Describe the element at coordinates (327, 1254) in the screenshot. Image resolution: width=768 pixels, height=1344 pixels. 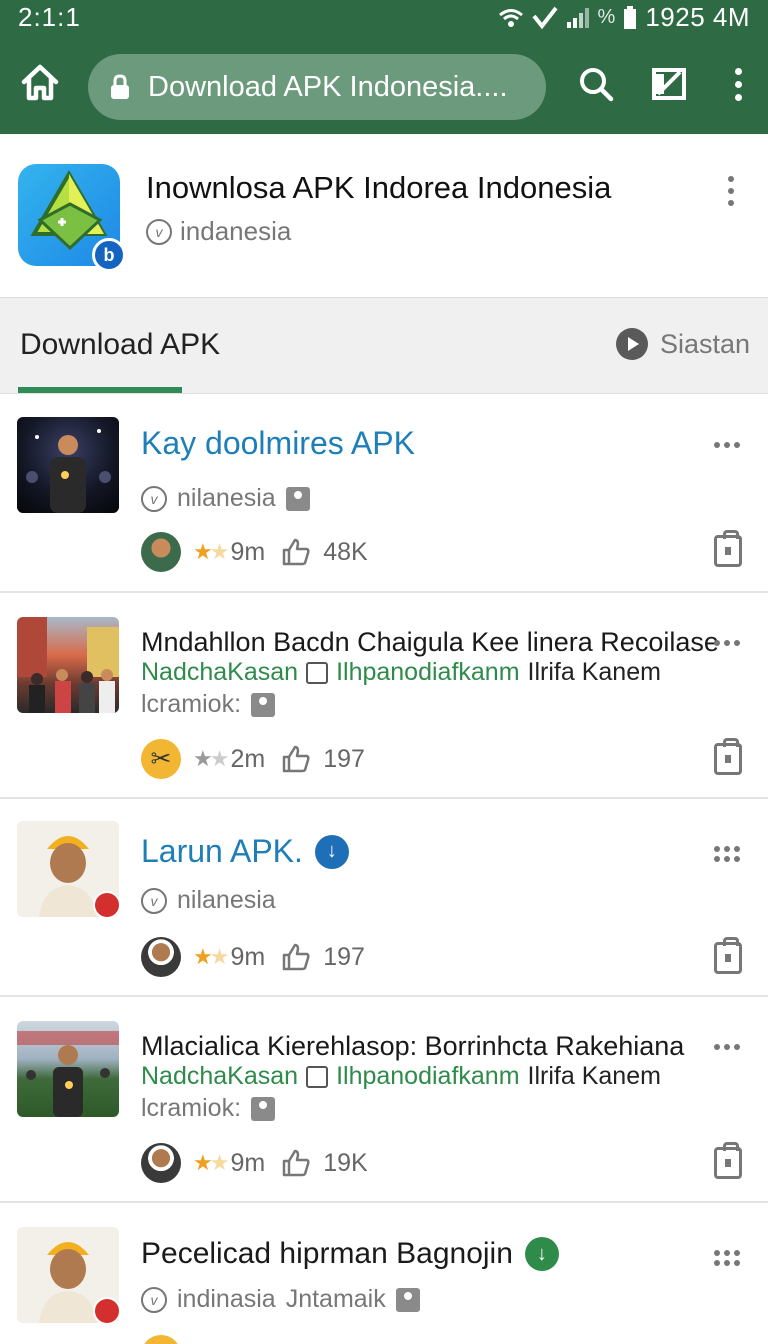
I see `item-title: Pecelicad hiprman Bagnojin` at that location.